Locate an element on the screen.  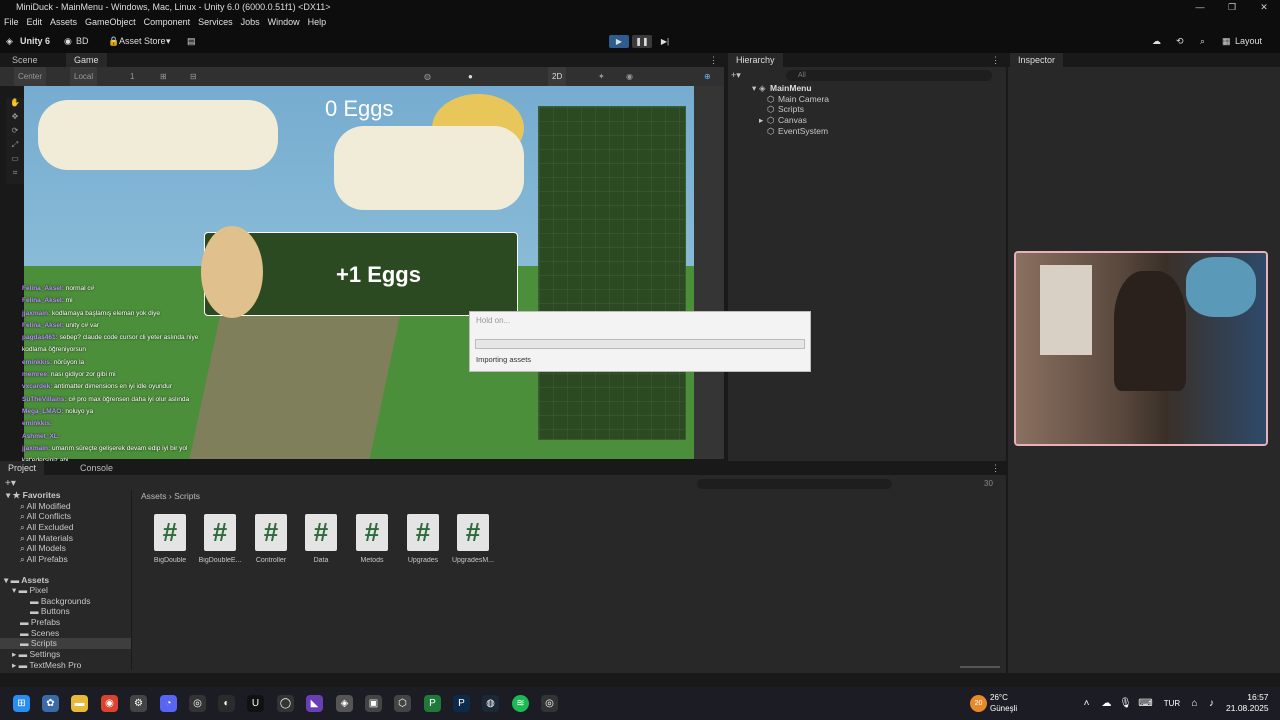
account-dropdown: BD is located at coordinates (82, 41).